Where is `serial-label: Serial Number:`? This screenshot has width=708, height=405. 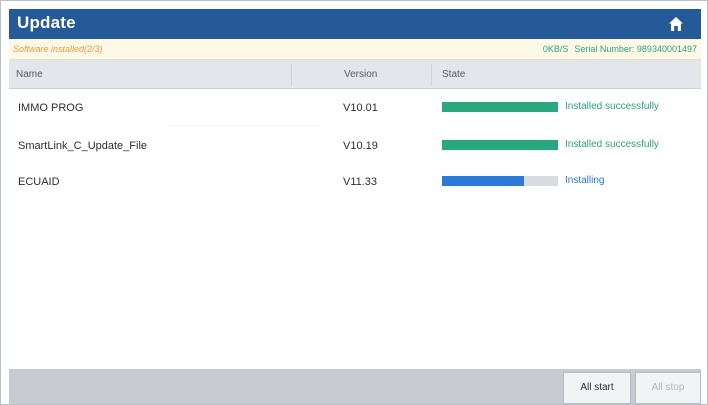 serial-label: Serial Number: is located at coordinates (604, 49).